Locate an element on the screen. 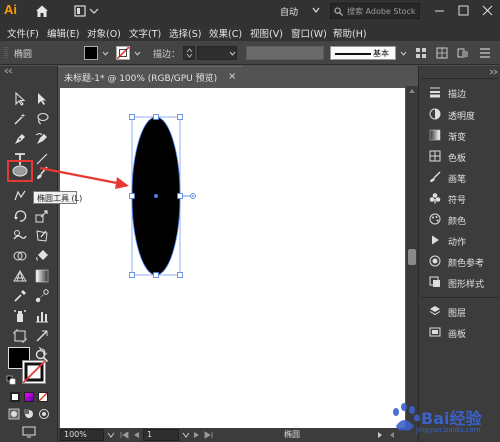 This screenshot has width=500, height=442. workspace-switcher-icon is located at coordinates (88, 11).